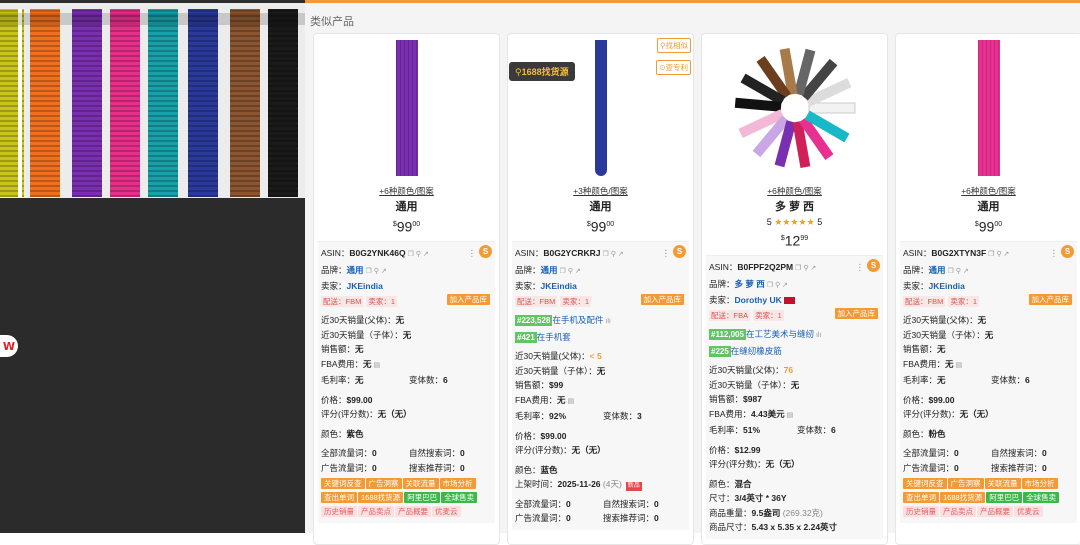 This screenshot has height=545, width=1080. What do you see at coordinates (20, 103) in the screenshot?
I see `strap-divider` at bounding box center [20, 103].